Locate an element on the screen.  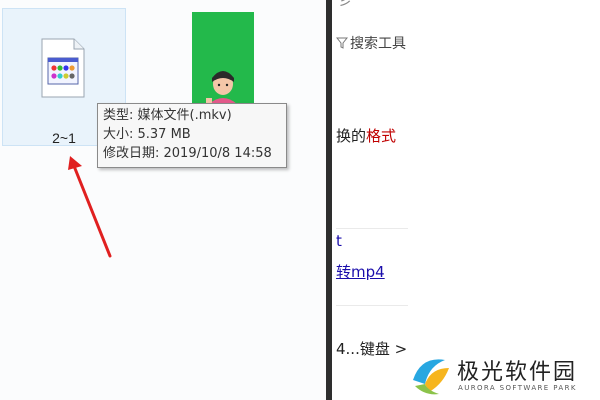
media-file-icon is located at coordinates (63, 68).